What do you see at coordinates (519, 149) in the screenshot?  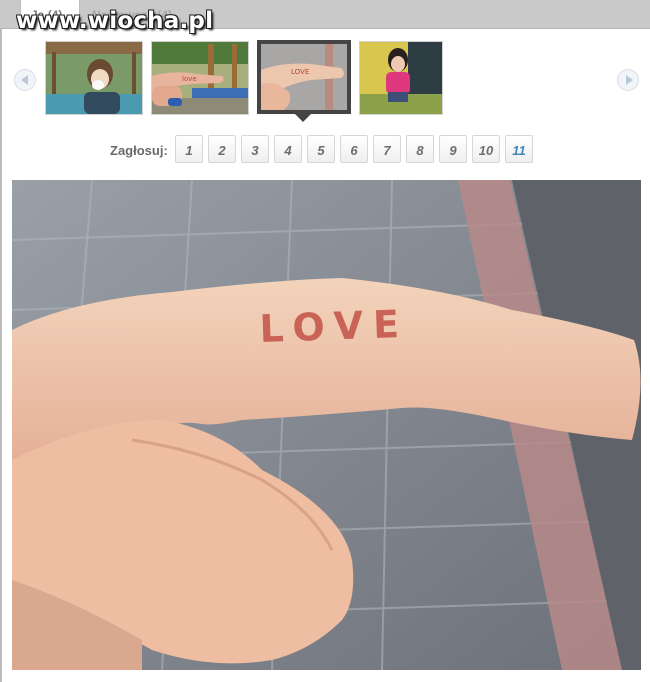 I see `vote-button-11: 11` at bounding box center [519, 149].